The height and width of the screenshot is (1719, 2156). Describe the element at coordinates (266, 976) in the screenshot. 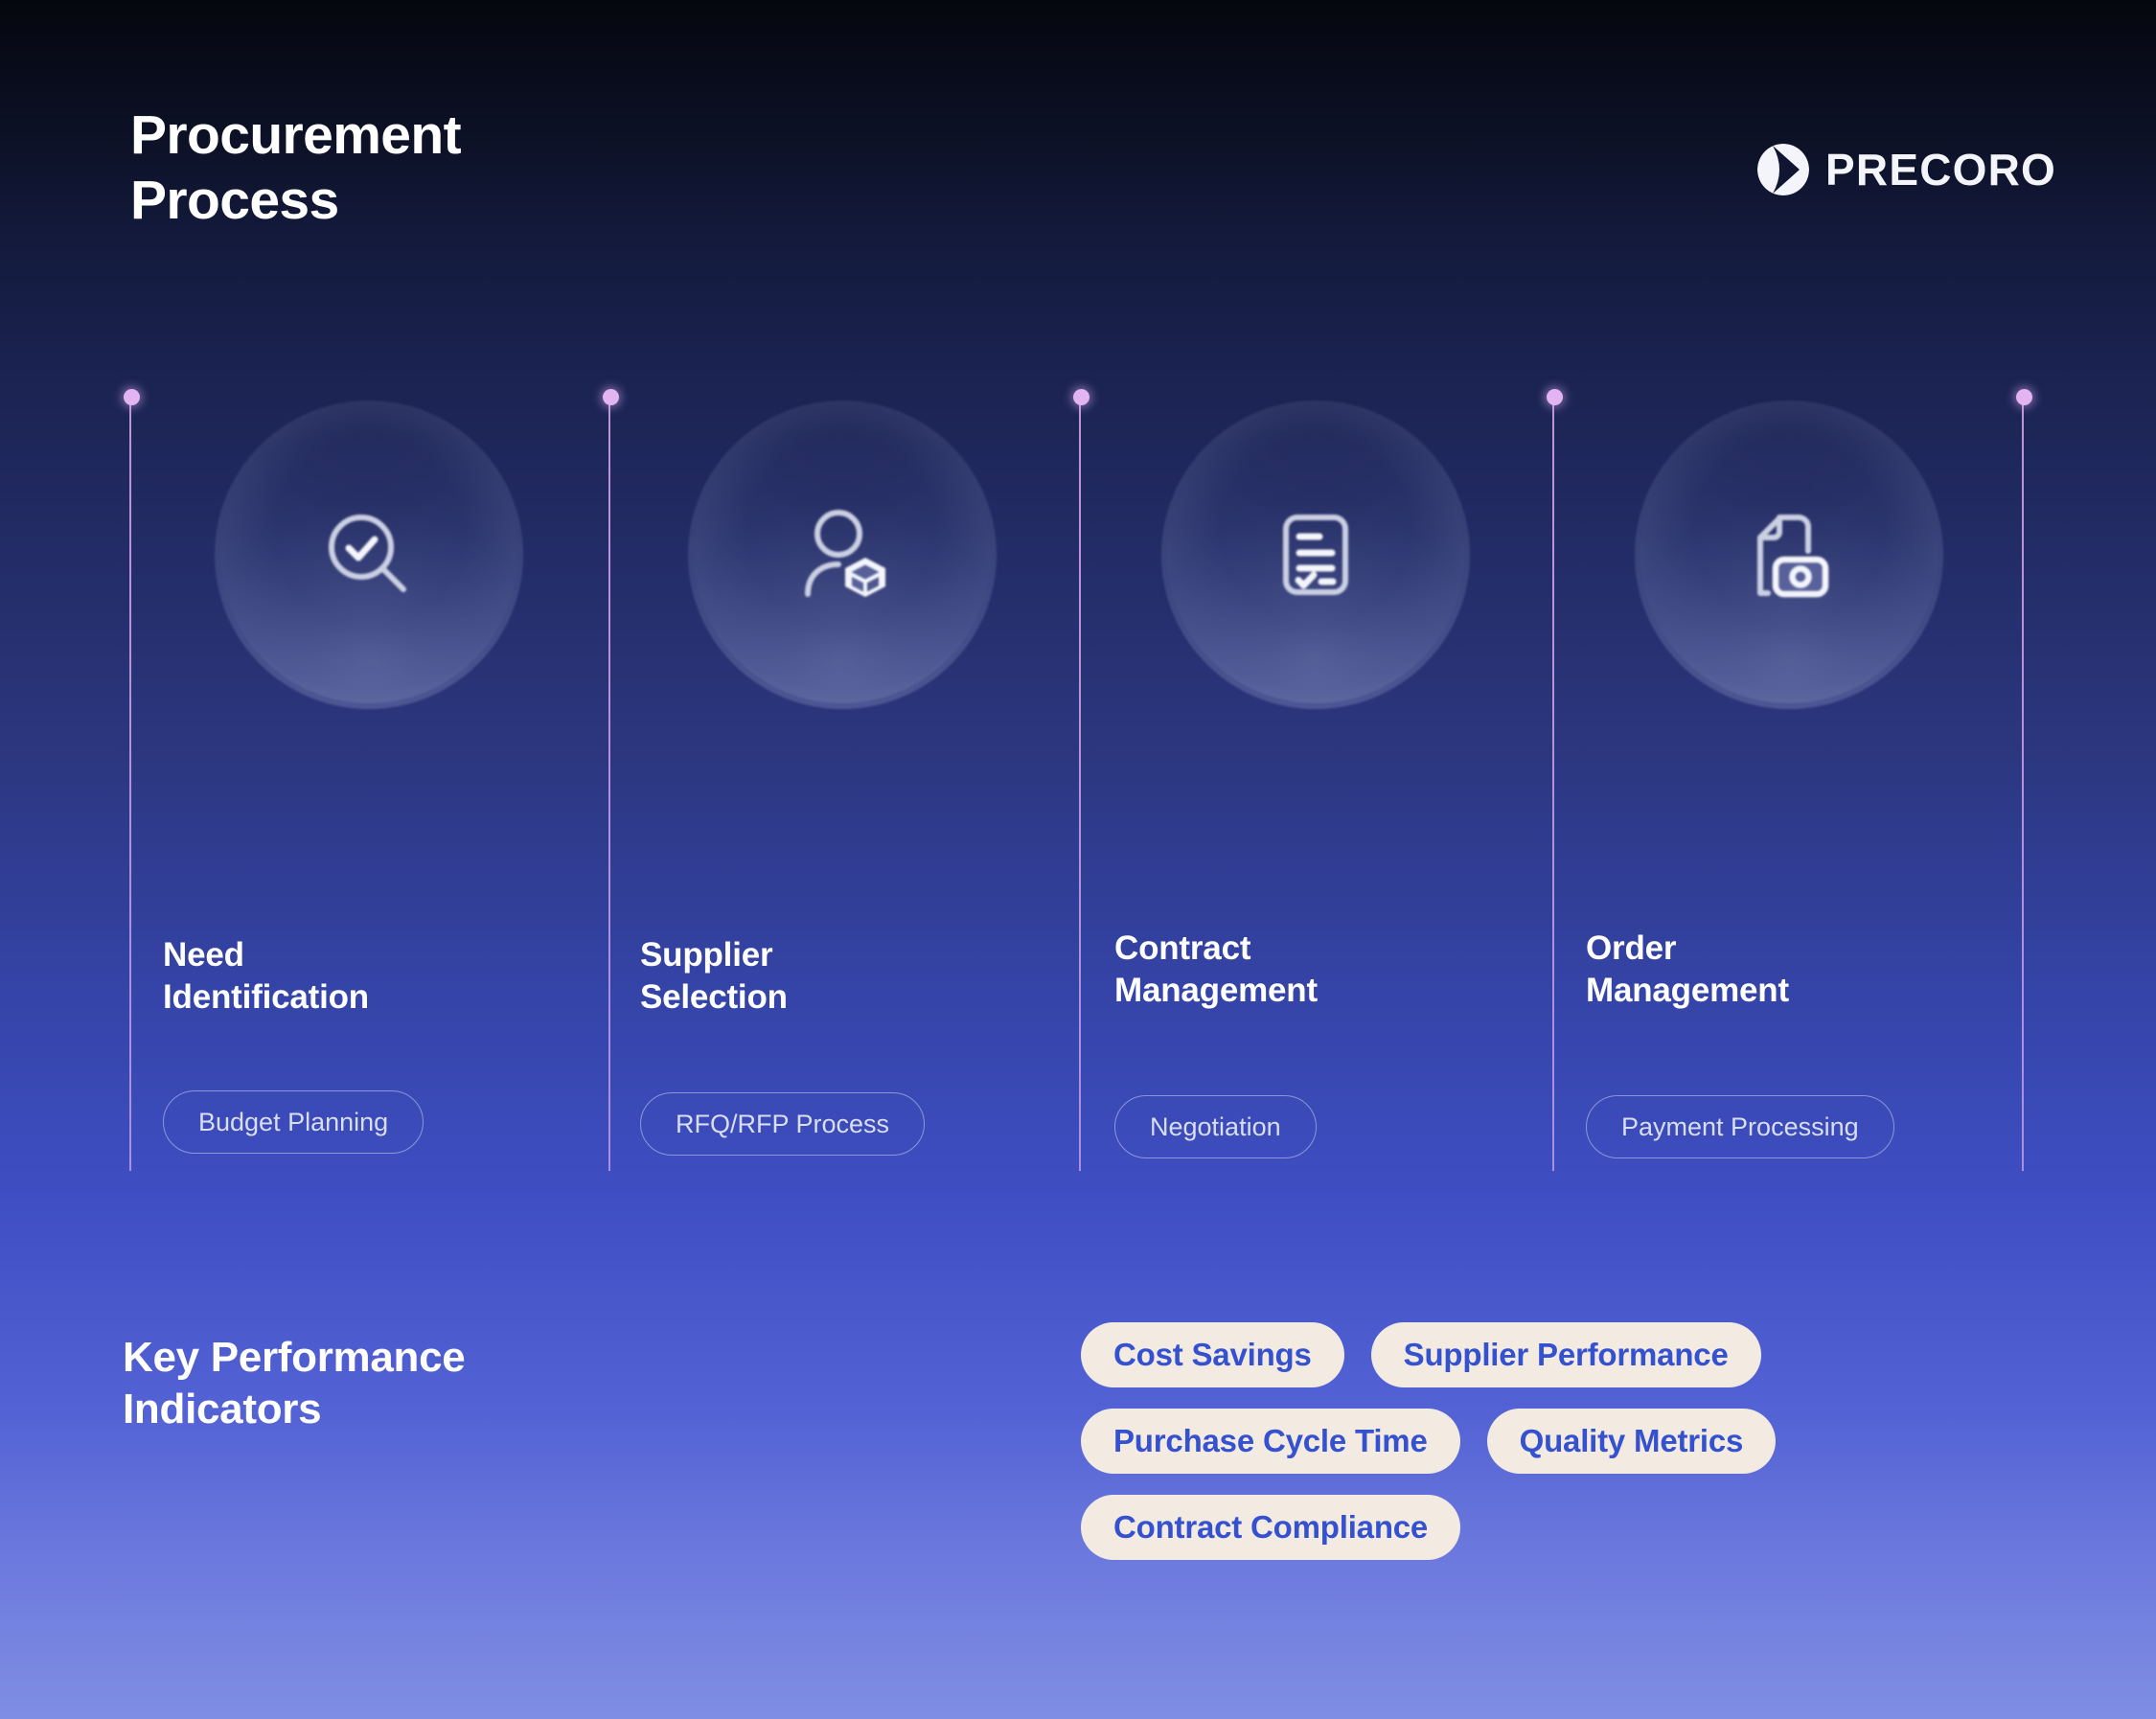

I see `step-label-1: Need Identification` at that location.